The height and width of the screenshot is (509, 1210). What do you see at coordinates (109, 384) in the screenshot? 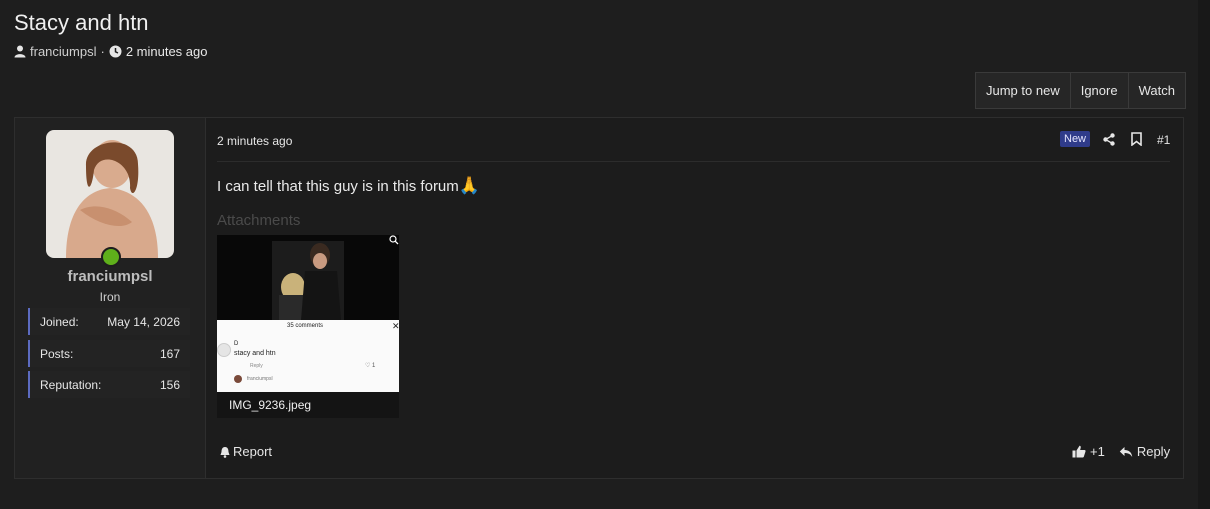
I see `stat-reputation: Reputation: 156` at bounding box center [109, 384].